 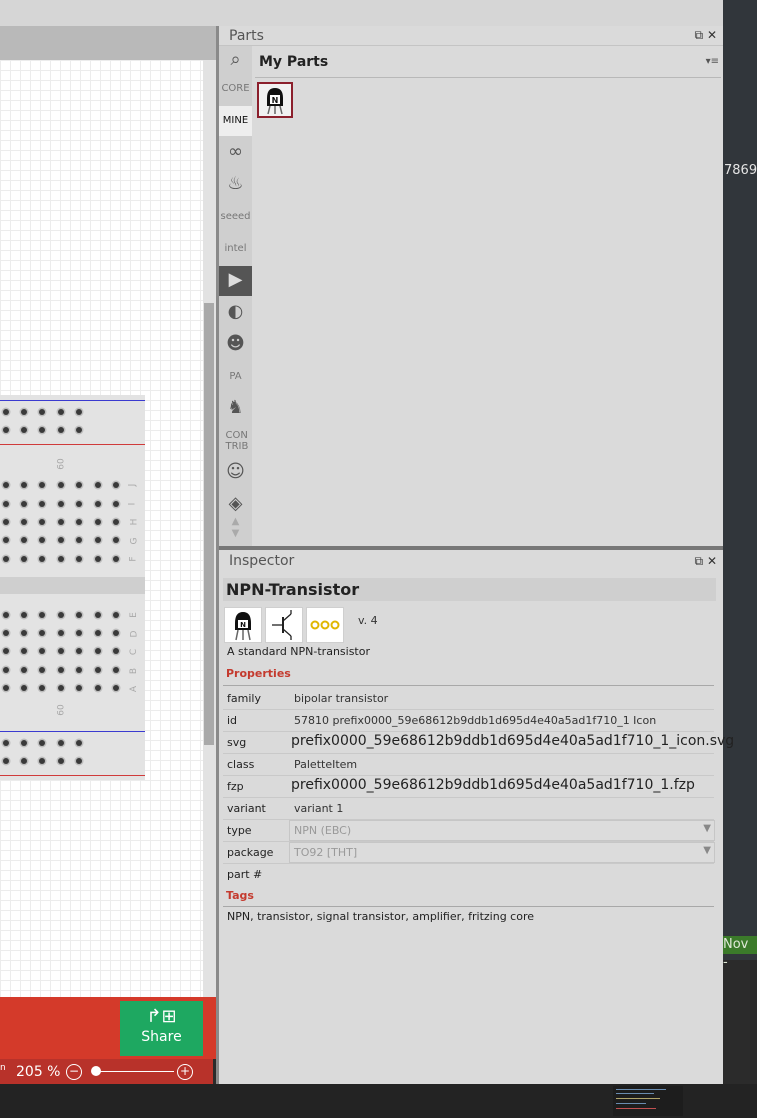 I want to click on bin-mine: MINE, so click(x=235, y=121).